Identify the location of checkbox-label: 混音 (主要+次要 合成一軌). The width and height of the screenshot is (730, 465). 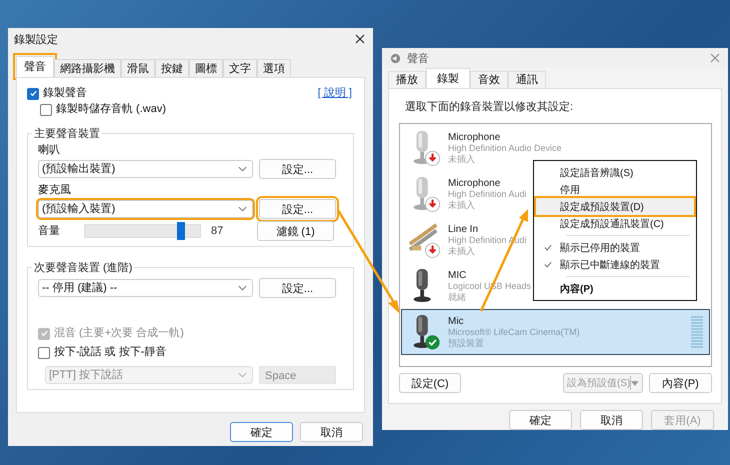
(119, 333).